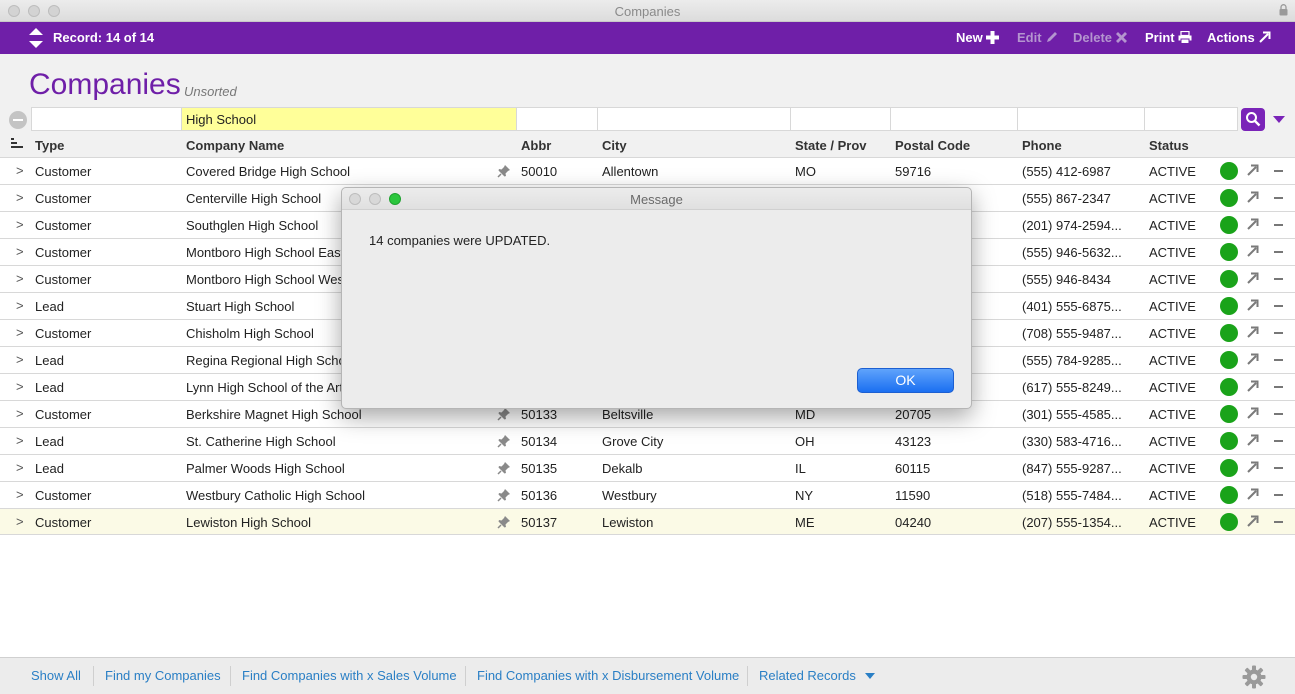  Describe the element at coordinates (1168, 37) in the screenshot. I see `print-button: Print` at that location.